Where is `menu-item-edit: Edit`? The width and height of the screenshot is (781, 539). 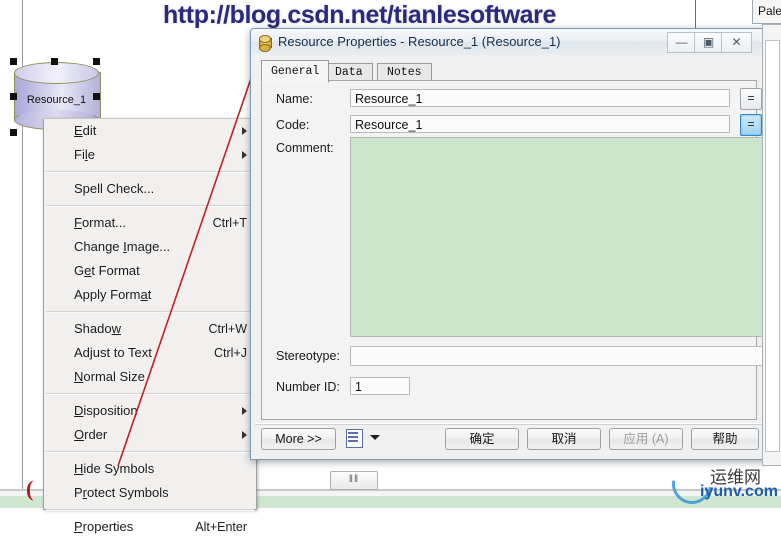
menu-item-edit: Edit is located at coordinates (150, 131).